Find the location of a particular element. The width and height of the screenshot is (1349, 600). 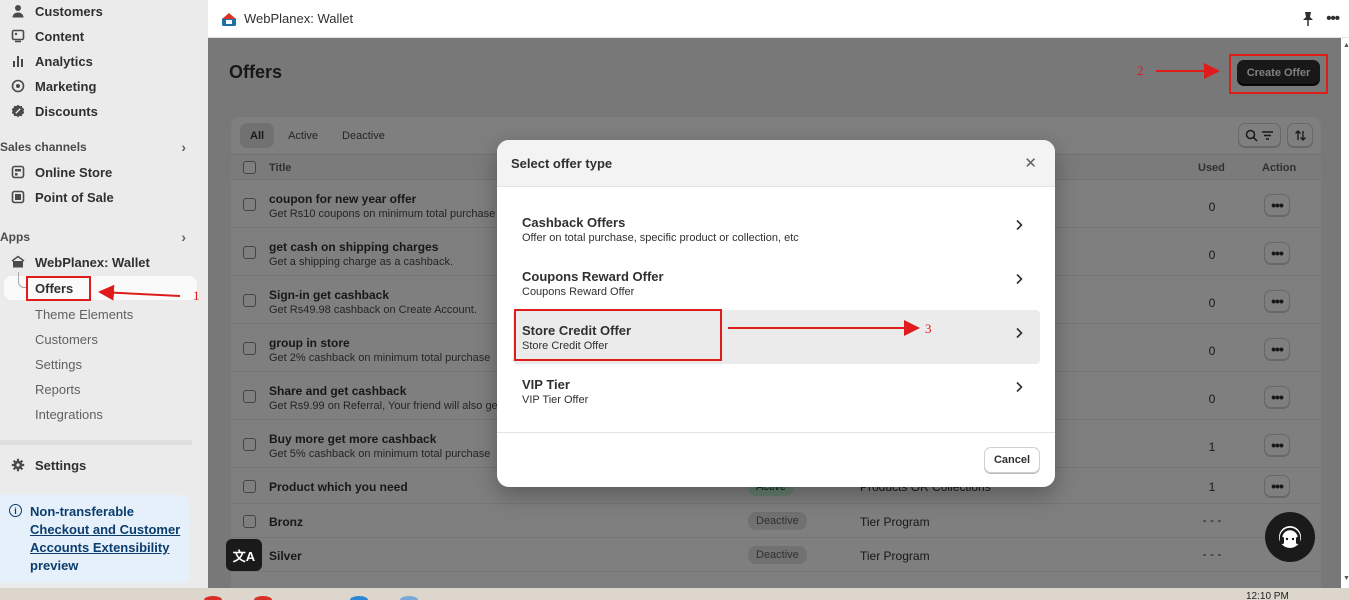

content-icon is located at coordinates (17, 36).